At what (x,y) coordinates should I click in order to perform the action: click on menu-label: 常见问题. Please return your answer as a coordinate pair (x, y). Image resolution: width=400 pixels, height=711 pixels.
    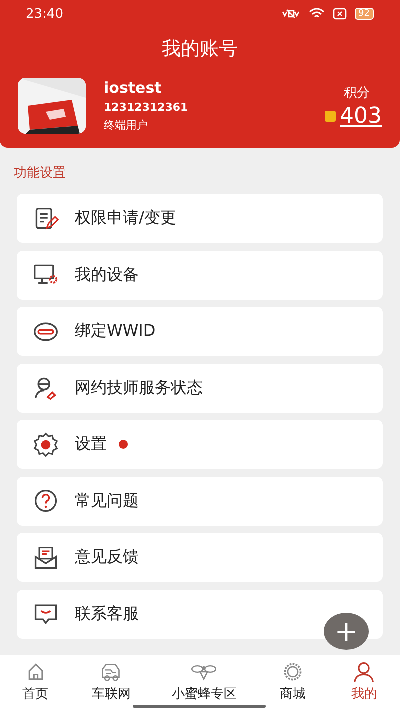
    Looking at the image, I should click on (107, 501).